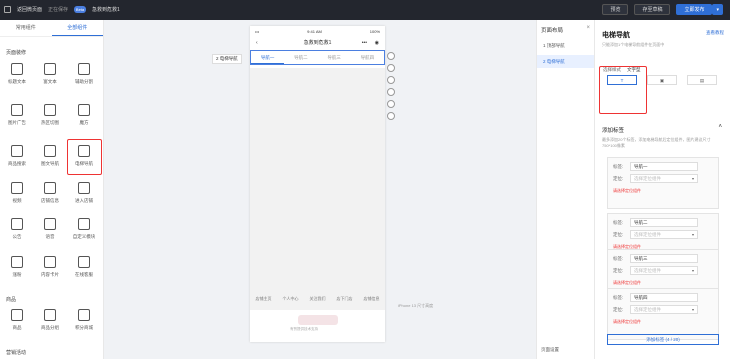 Image resolution: width=730 pixels, height=359 pixels. I want to click on comp-image-ad: 图片广告, so click(17, 115).